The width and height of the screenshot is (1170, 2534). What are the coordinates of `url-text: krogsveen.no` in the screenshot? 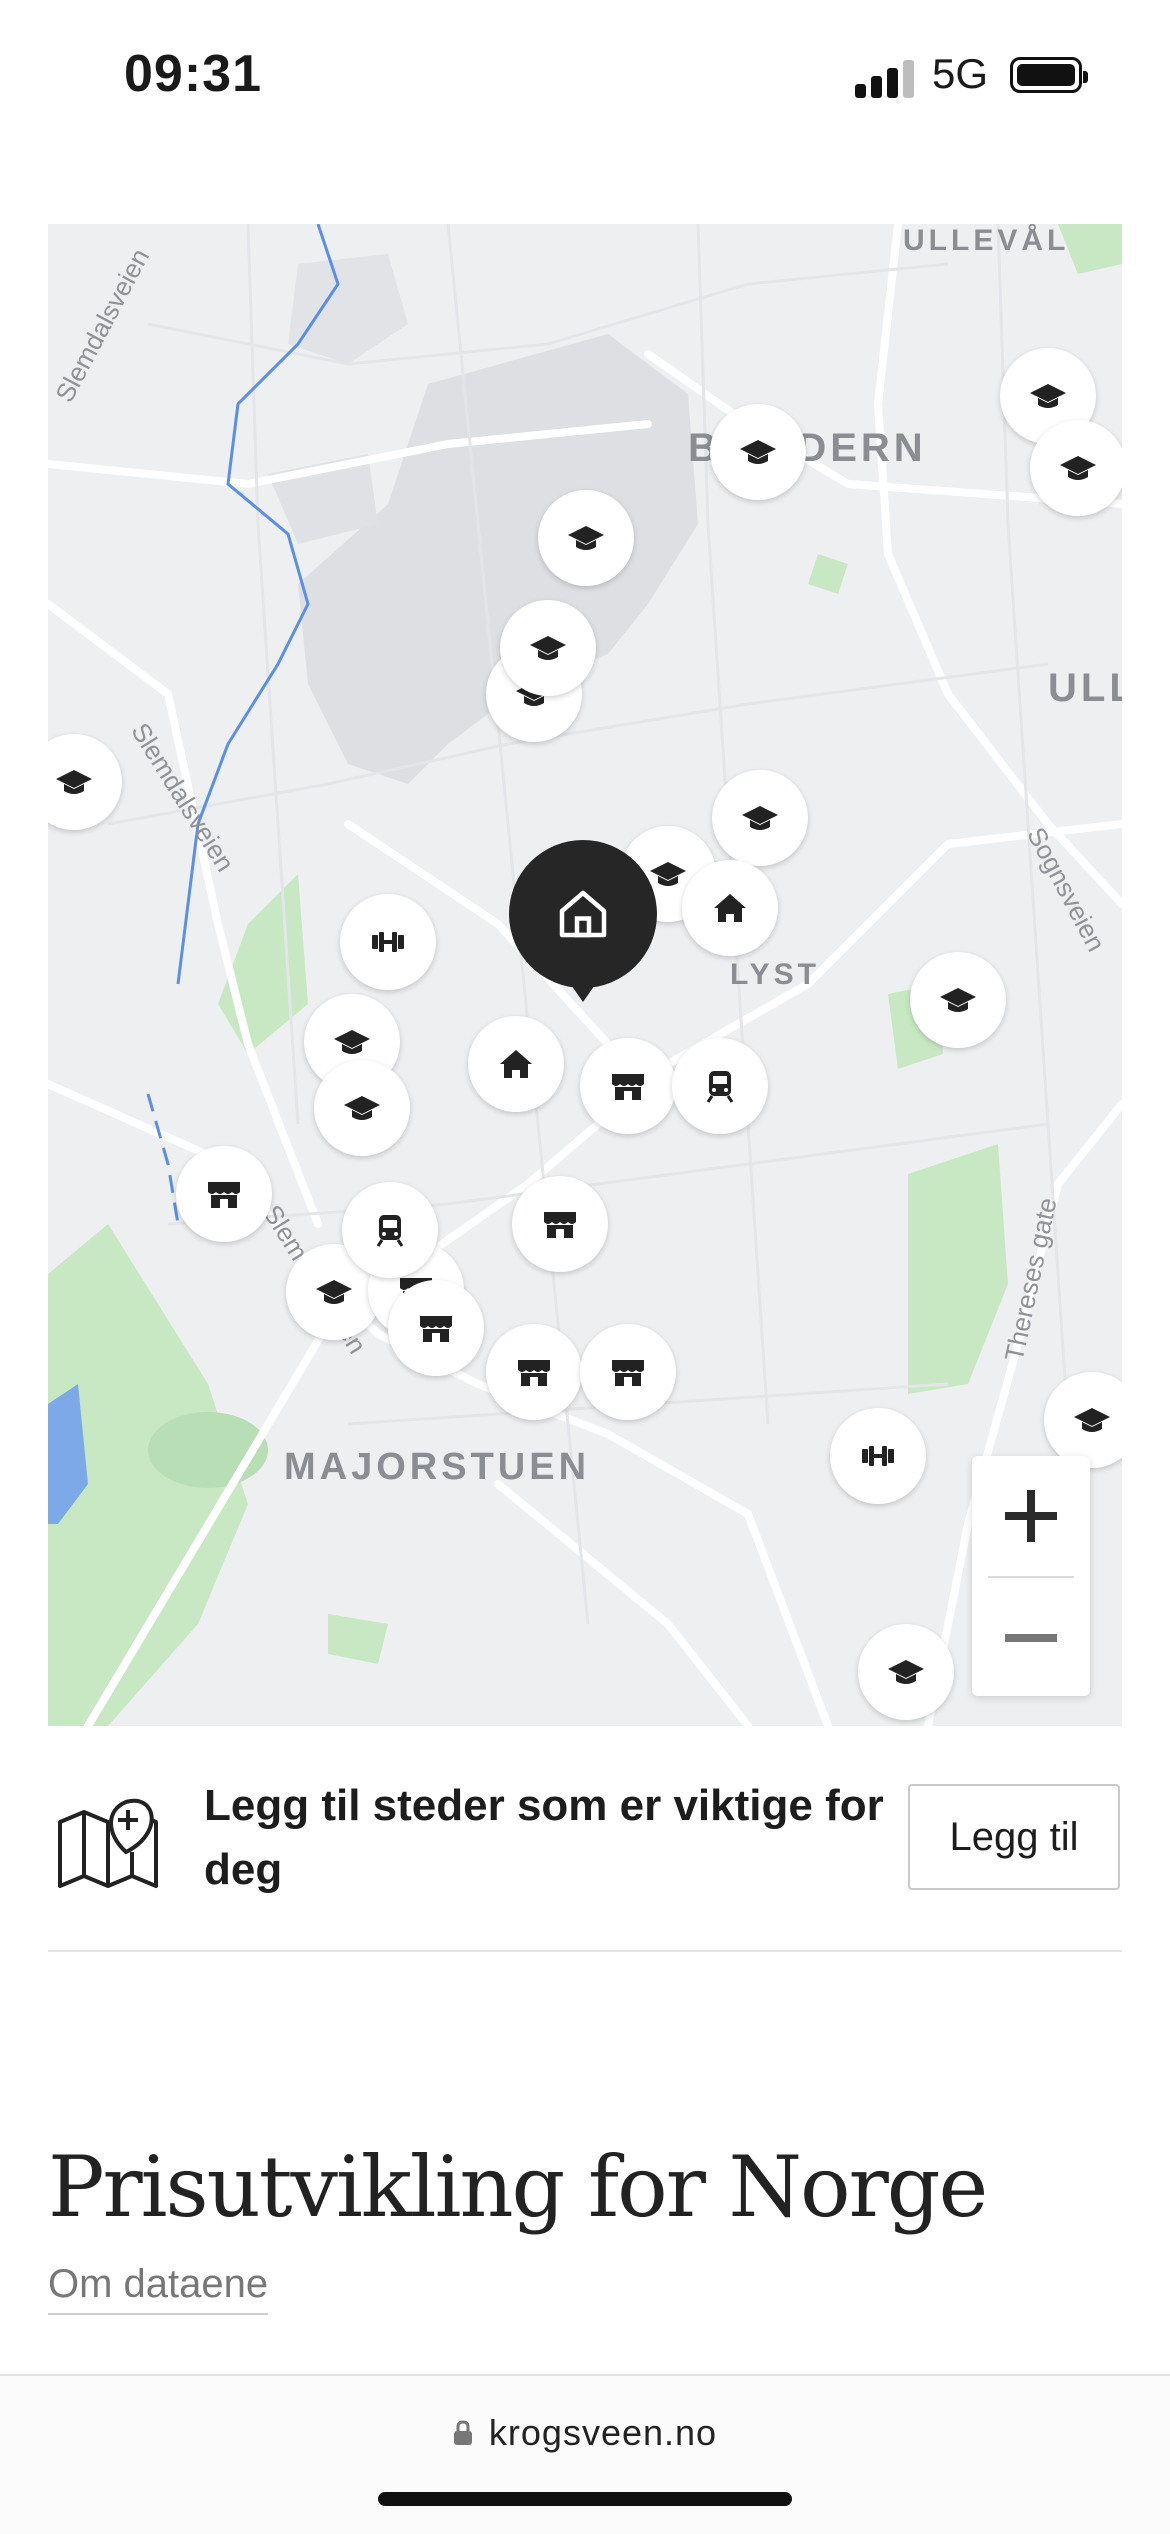 It's located at (603, 2432).